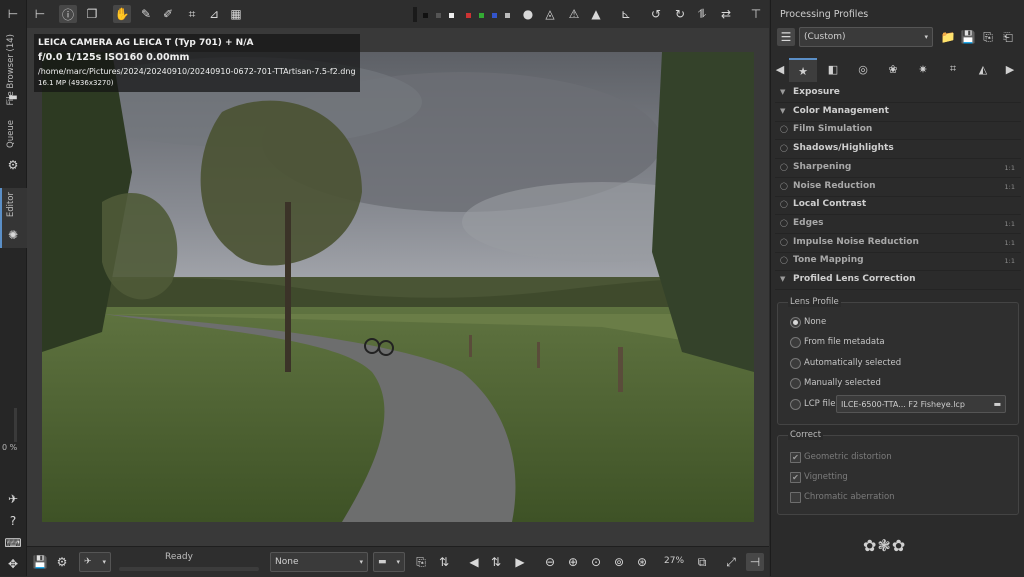 This screenshot has height=577, width=1024. What do you see at coordinates (92, 14) in the screenshot?
I see `before-after-icon: ❐` at bounding box center [92, 14].